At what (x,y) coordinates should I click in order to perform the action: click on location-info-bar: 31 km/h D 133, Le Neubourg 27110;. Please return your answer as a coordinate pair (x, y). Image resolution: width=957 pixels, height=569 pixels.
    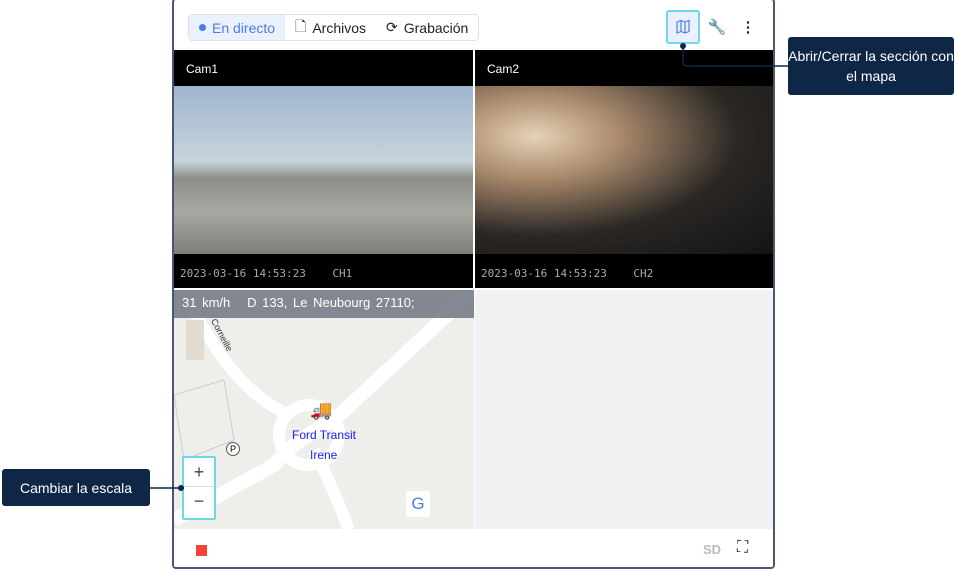
    Looking at the image, I should click on (324, 304).